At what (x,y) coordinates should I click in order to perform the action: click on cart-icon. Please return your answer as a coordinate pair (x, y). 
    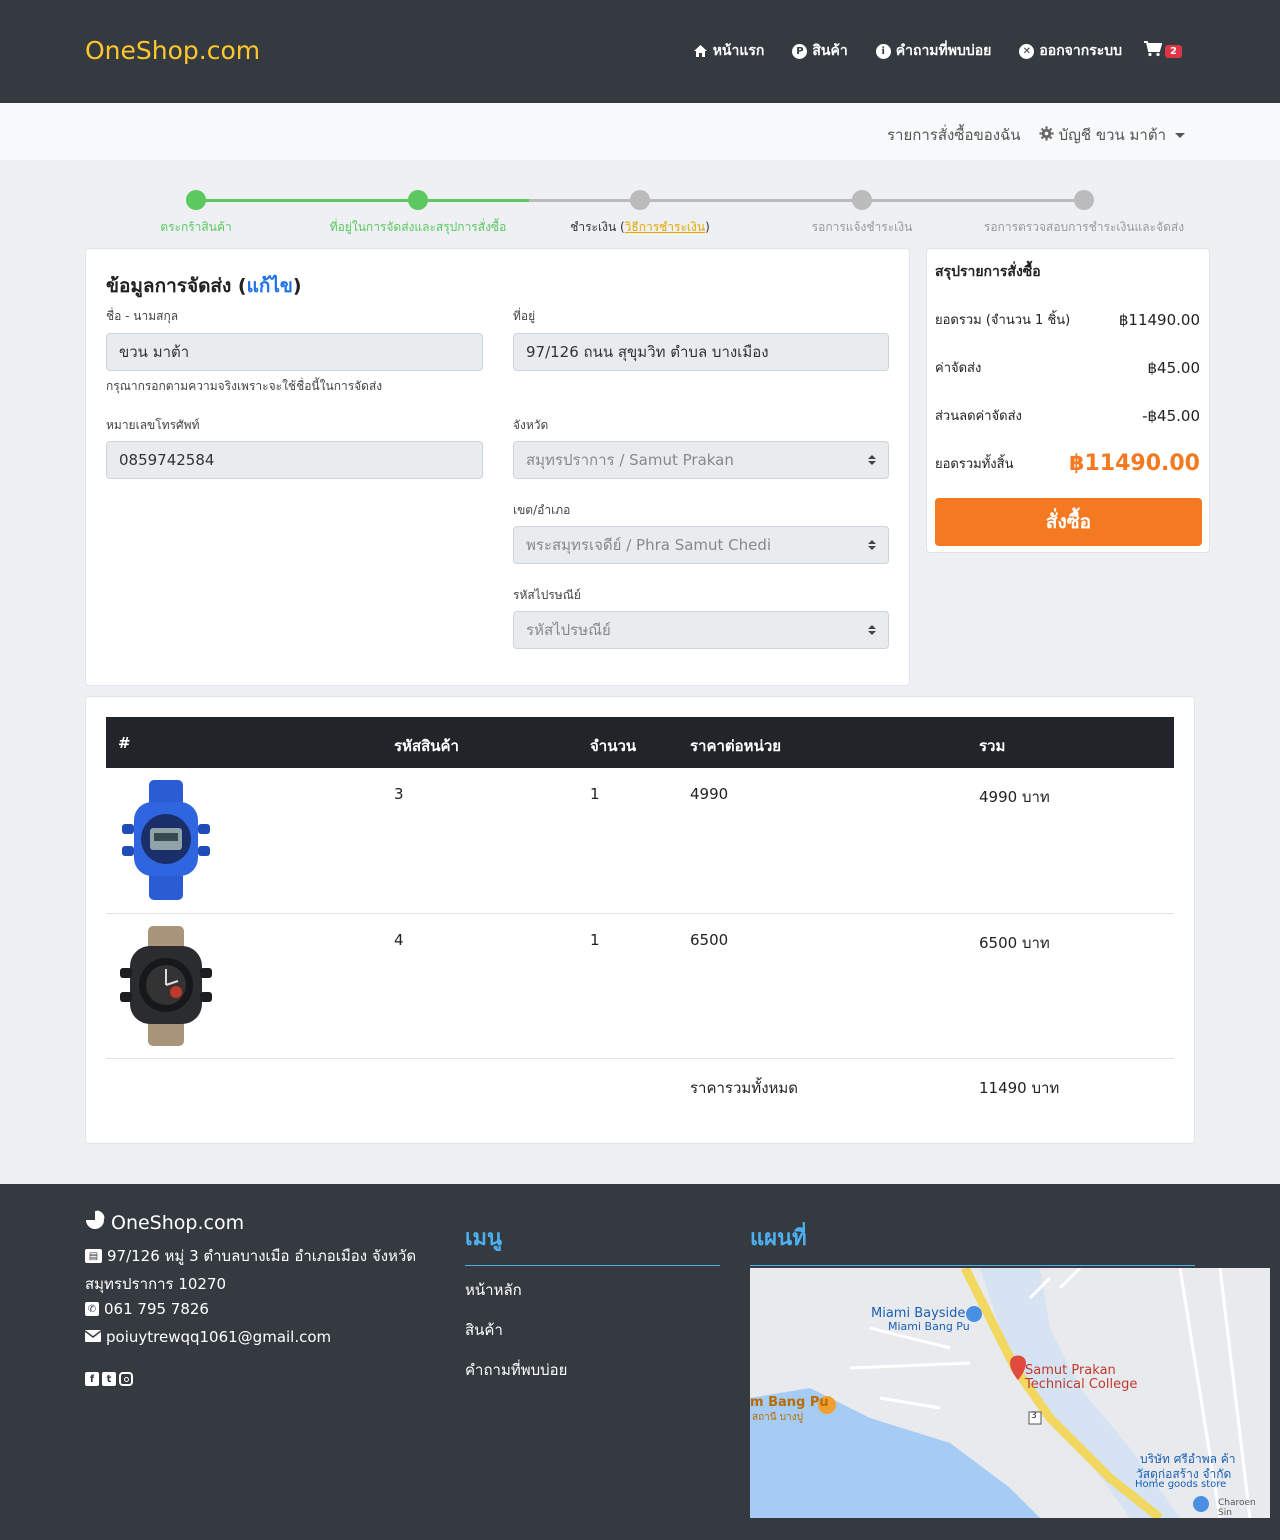
    Looking at the image, I should click on (1153, 51).